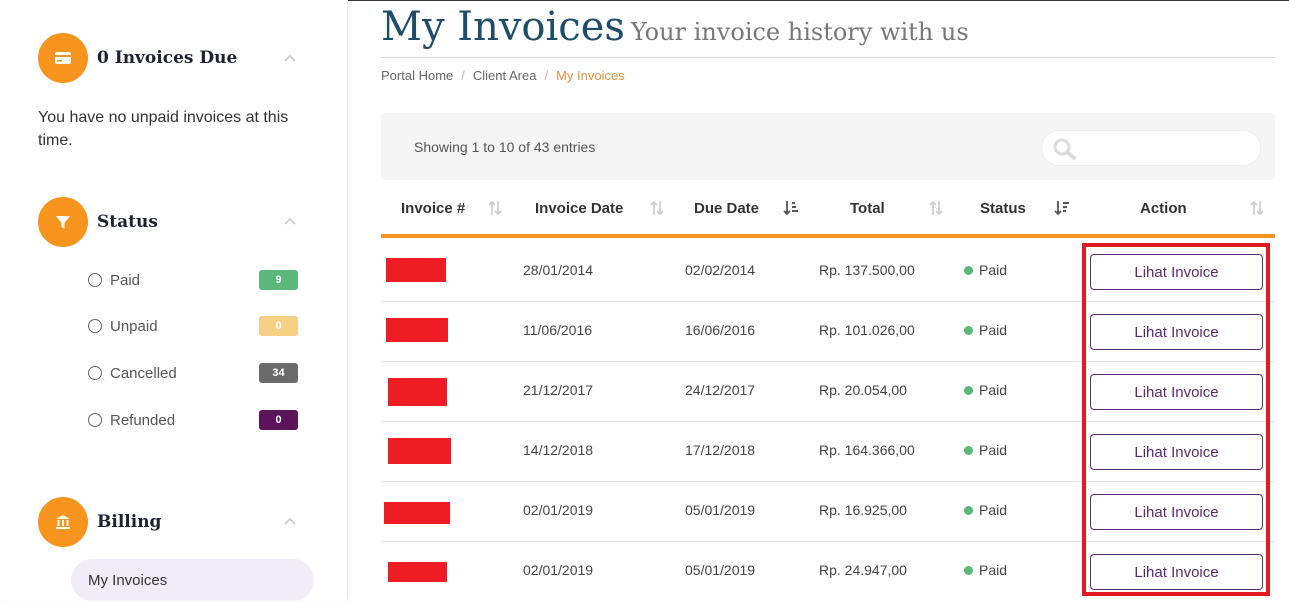 This screenshot has height=602, width=1289. What do you see at coordinates (127, 222) in the screenshot?
I see `status-title: Status` at bounding box center [127, 222].